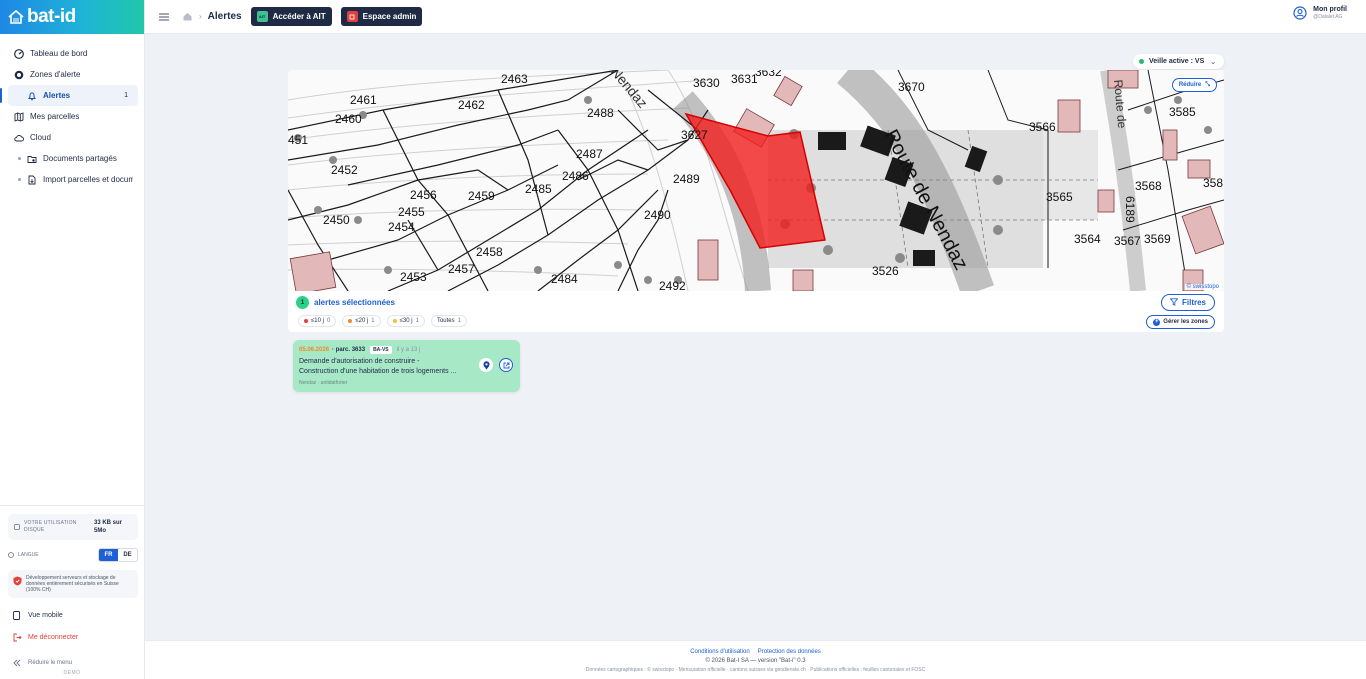  I want to click on sidebar-item-label: Tableau de bord, so click(59, 53).